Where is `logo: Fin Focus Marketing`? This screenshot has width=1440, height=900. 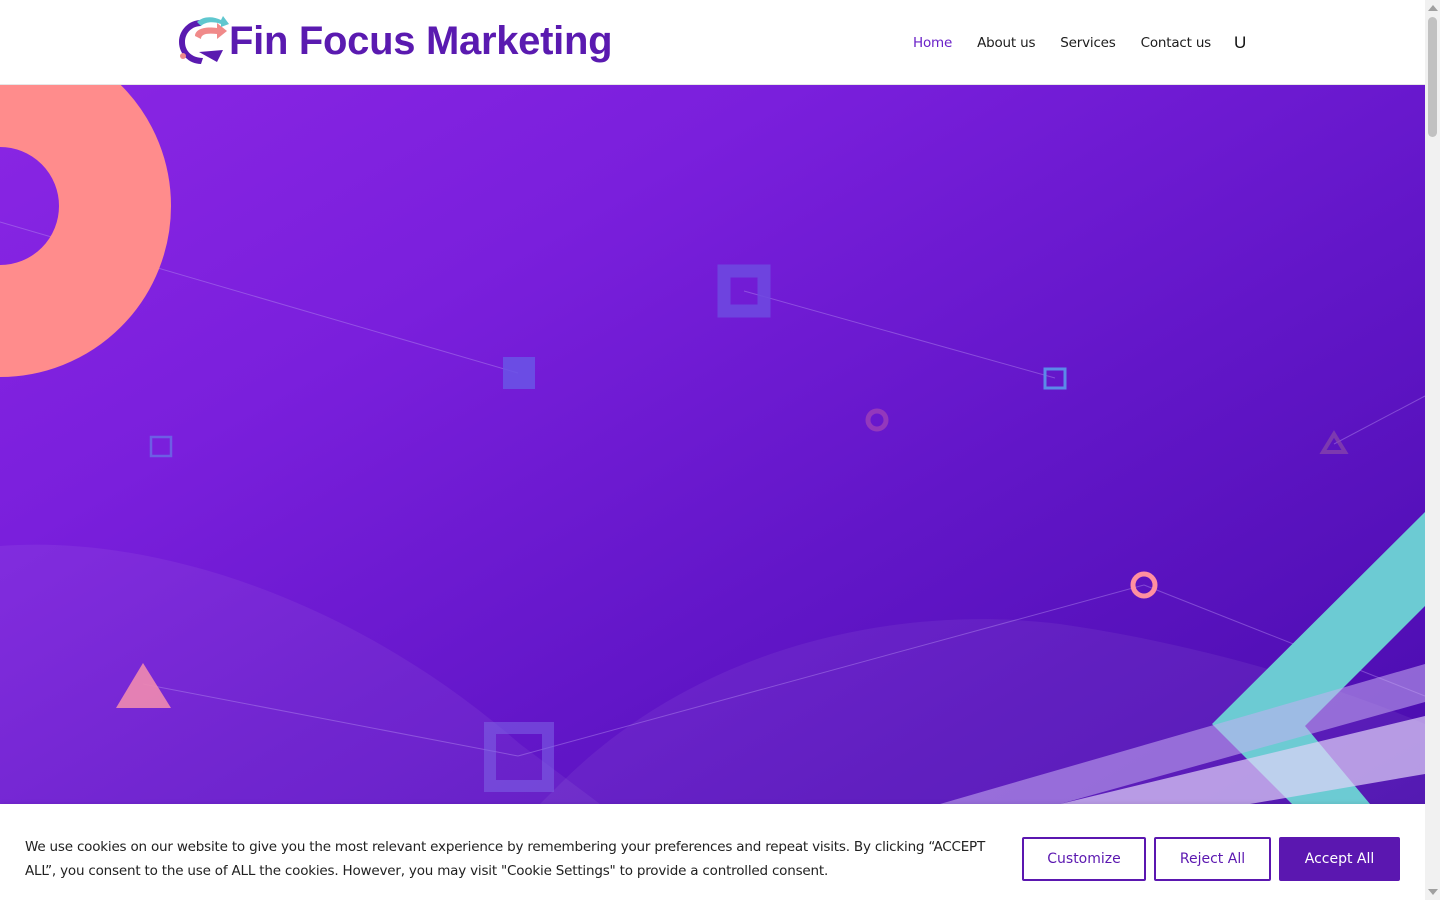
logo: Fin Focus Marketing is located at coordinates (393, 41).